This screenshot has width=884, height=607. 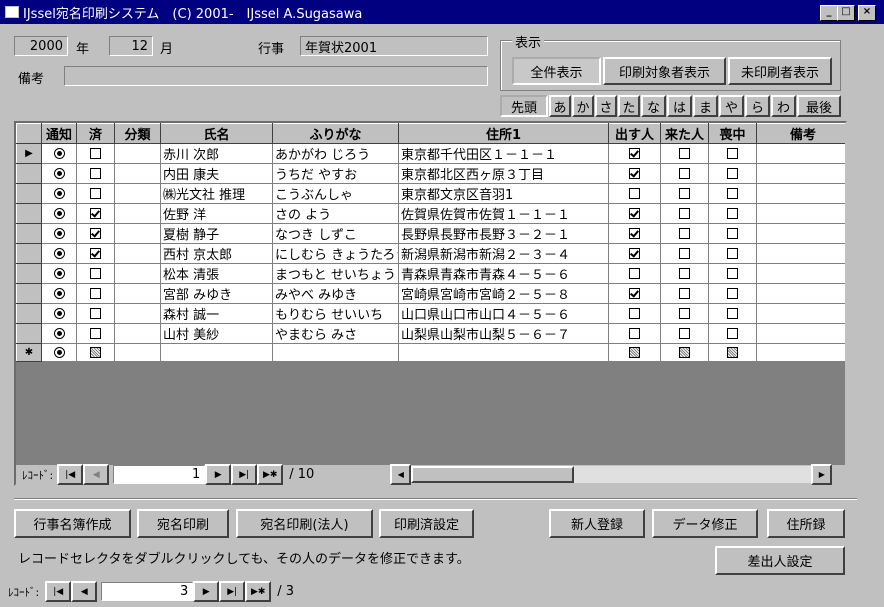 What do you see at coordinates (29, 352) in the screenshot?
I see `new-record-selector: ✱` at bounding box center [29, 352].